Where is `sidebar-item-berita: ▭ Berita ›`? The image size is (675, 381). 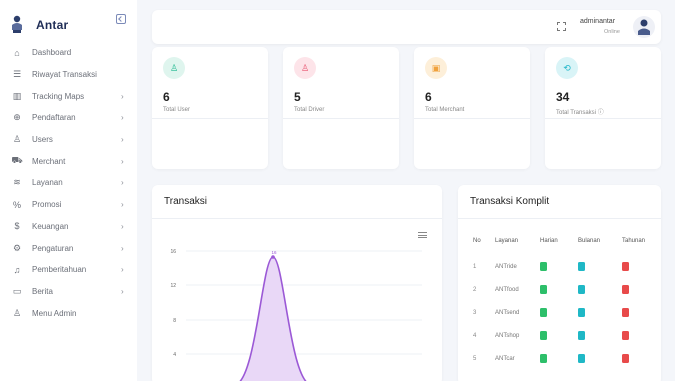 sidebar-item-berita: ▭ Berita › is located at coordinates (68, 292).